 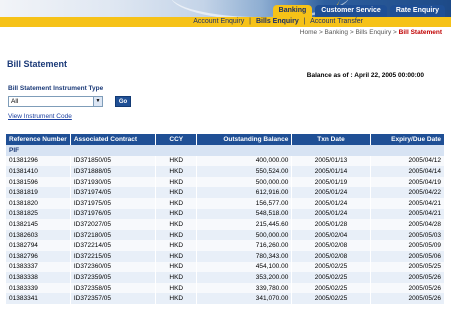 What do you see at coordinates (244, 203) in the screenshot?
I see `cell-outstanding-balance: 156,577.00` at bounding box center [244, 203].